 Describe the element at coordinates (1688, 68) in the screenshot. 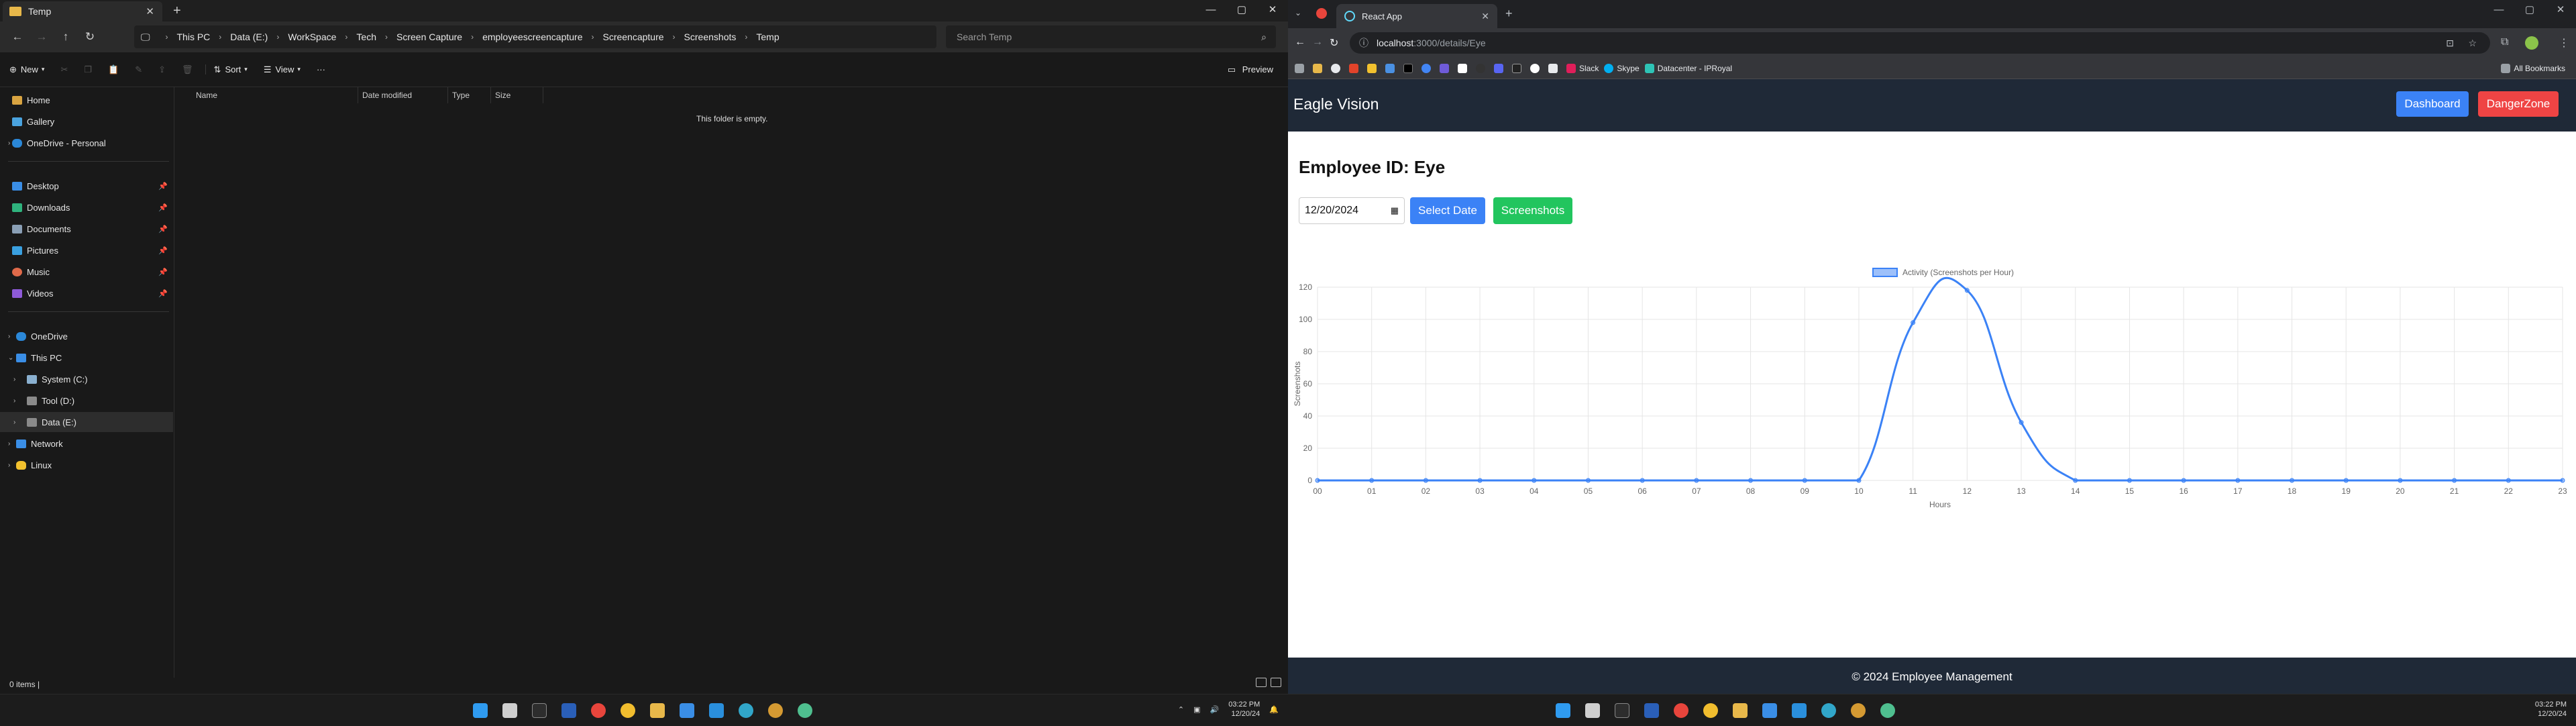

I see `bookmark-datacenter: Datacenter - IPRoyal` at that location.